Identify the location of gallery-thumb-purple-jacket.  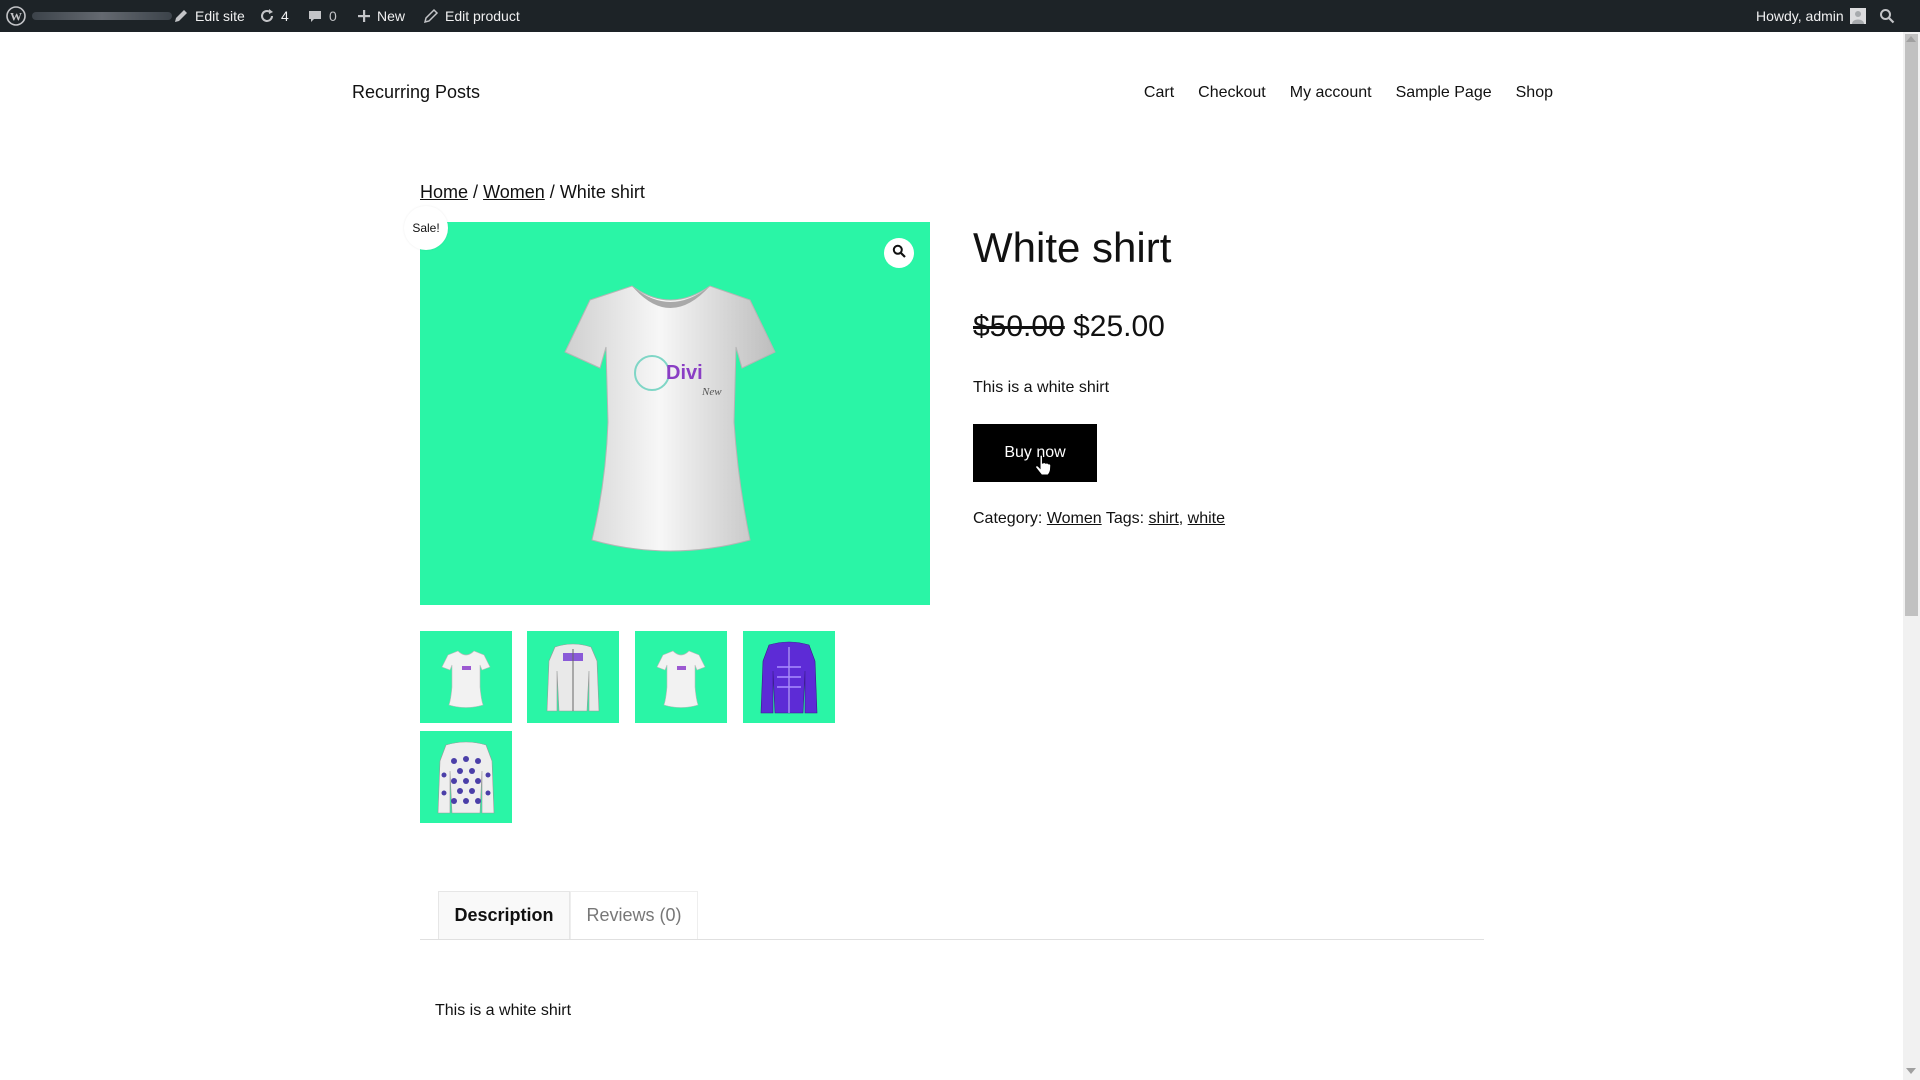
(789, 677).